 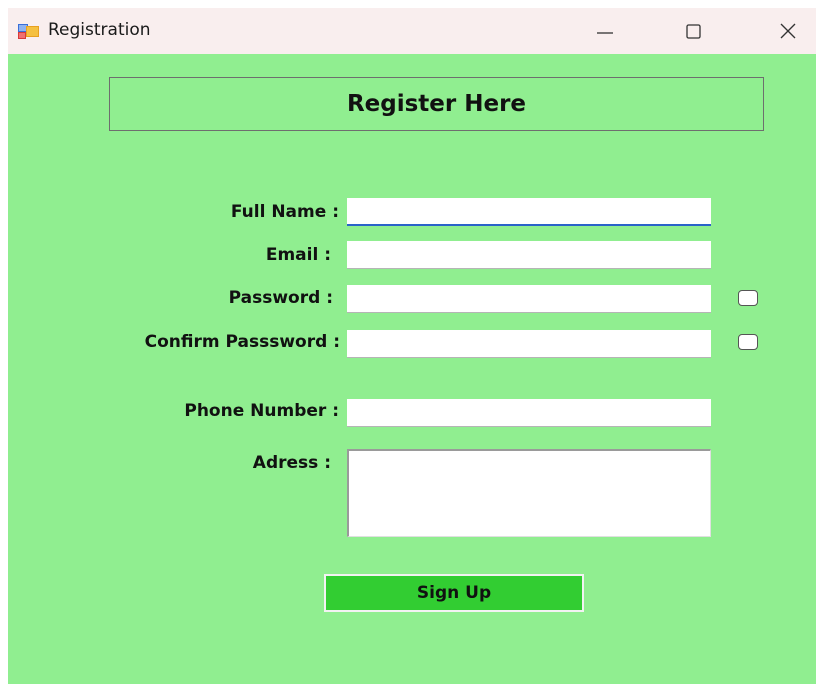 I want to click on close-icon, so click(x=788, y=31).